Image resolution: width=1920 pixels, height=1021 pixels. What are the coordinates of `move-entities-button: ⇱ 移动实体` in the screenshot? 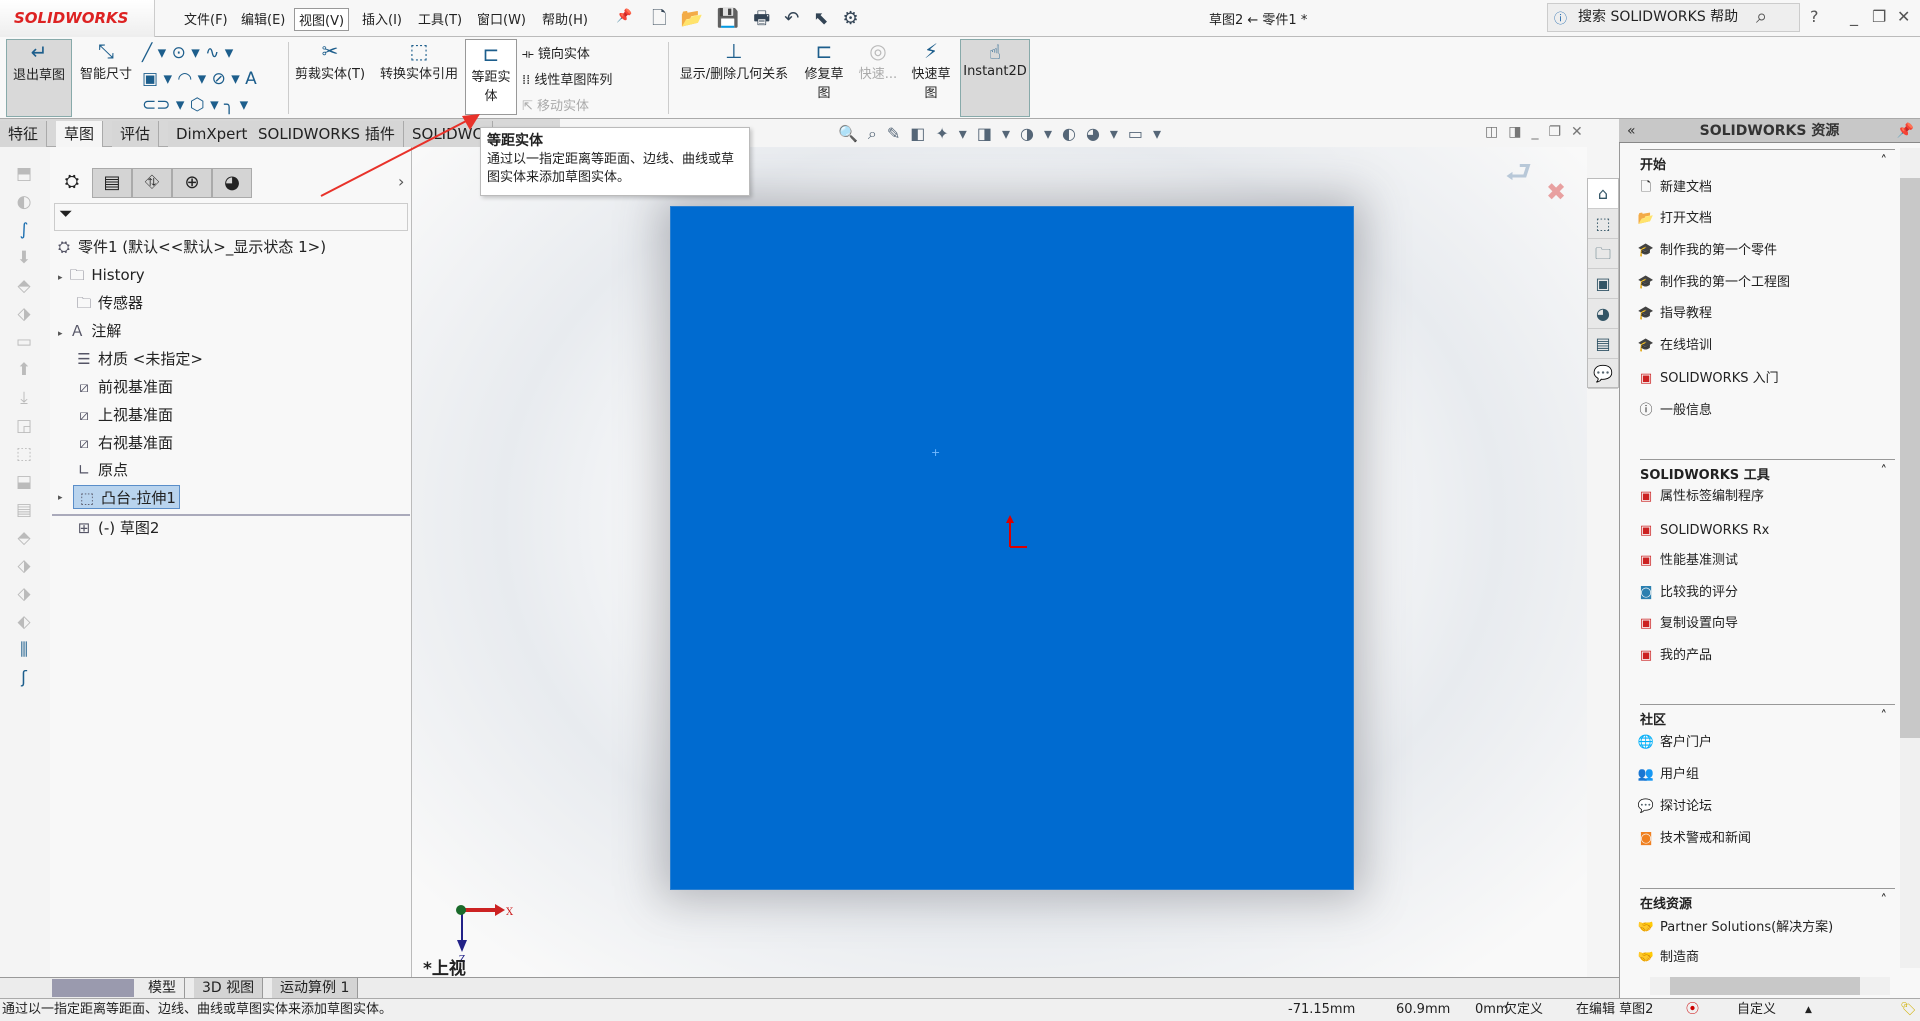 It's located at (555, 104).